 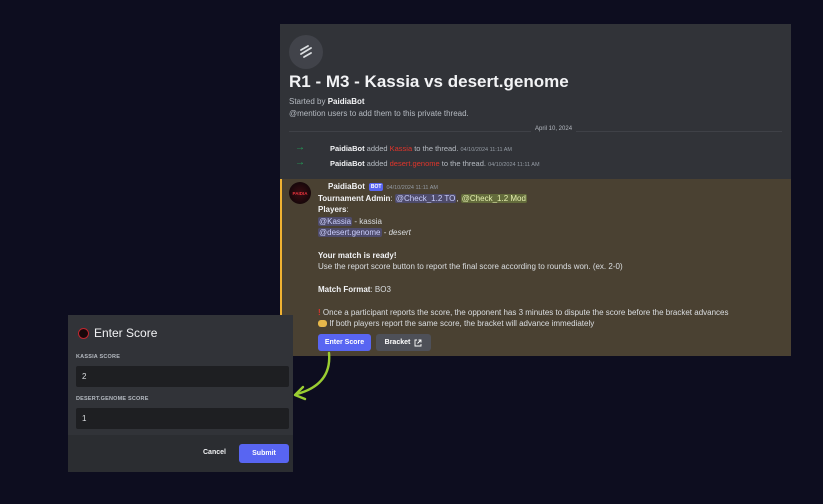 What do you see at coordinates (214, 452) in the screenshot?
I see `cancel-button: Cancel` at bounding box center [214, 452].